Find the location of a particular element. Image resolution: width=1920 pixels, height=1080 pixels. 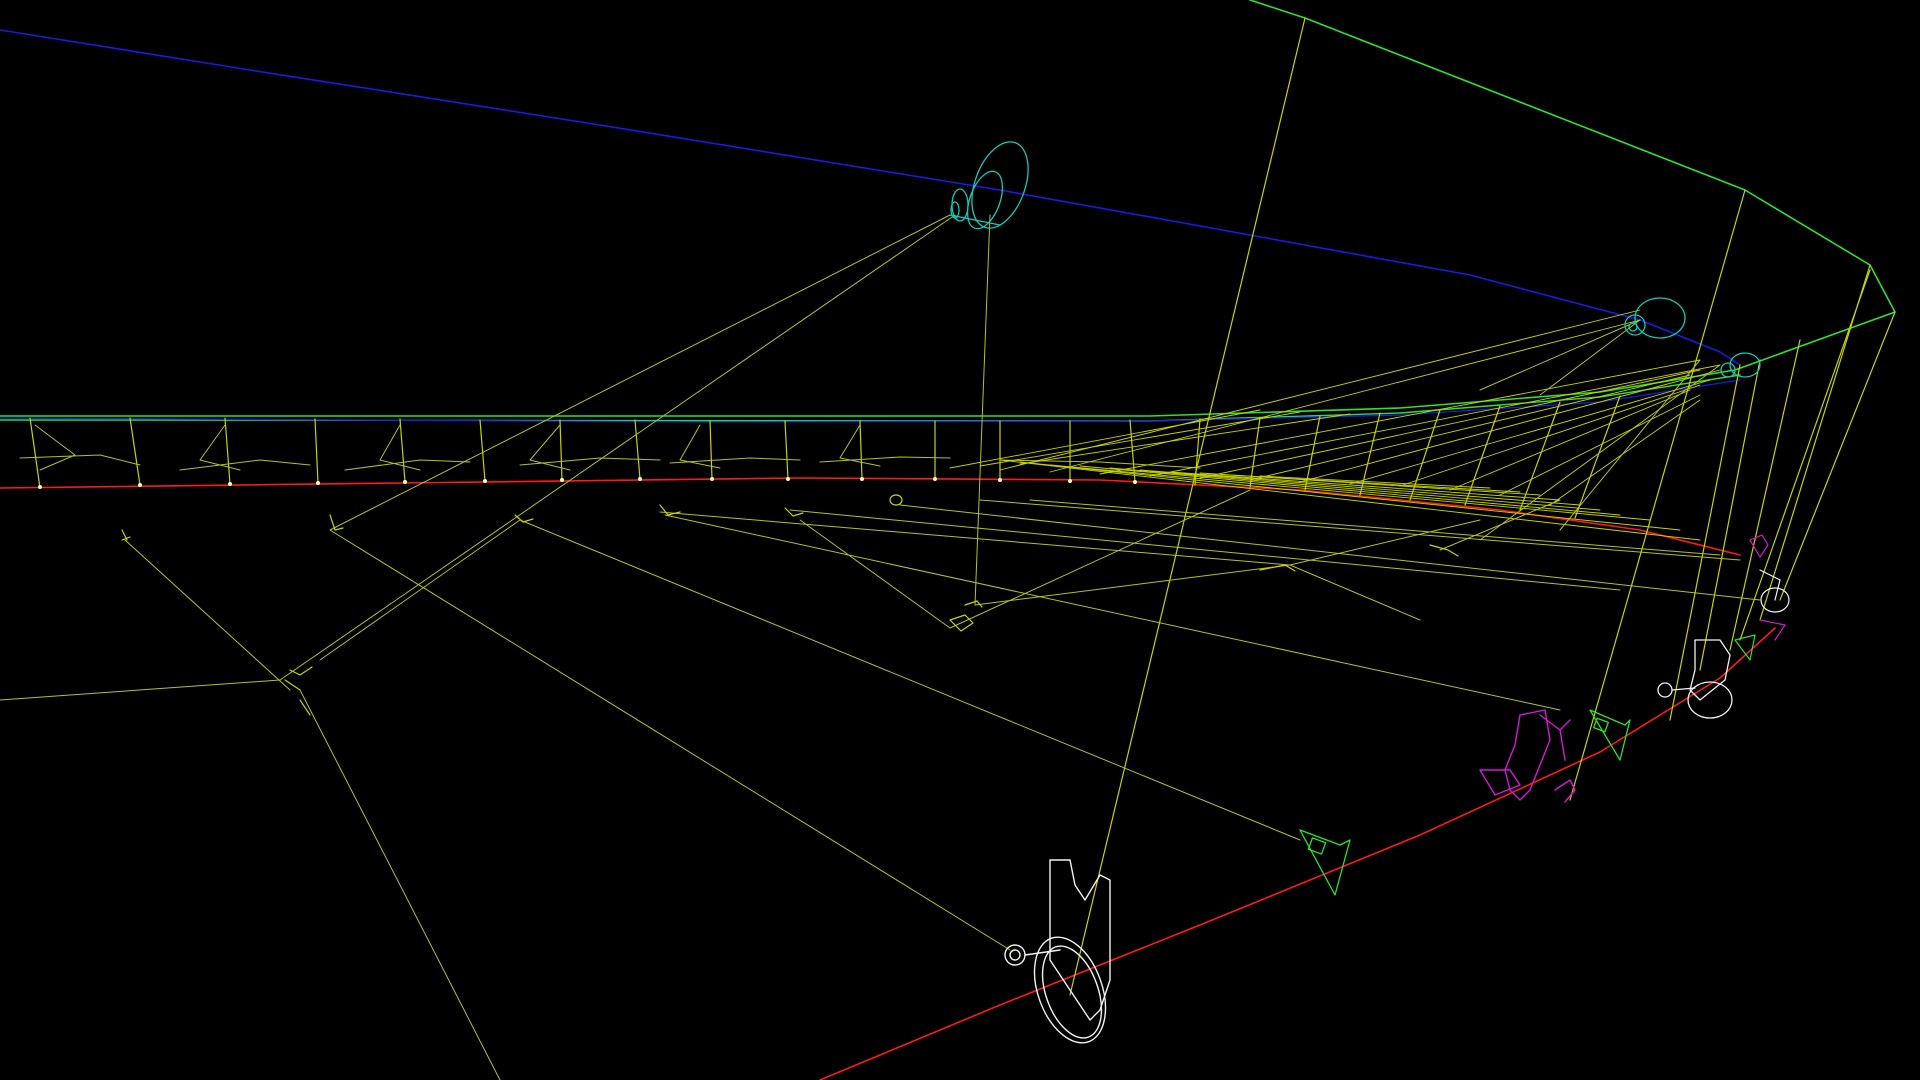

strut-bundle is located at coordinates (1335, 425).